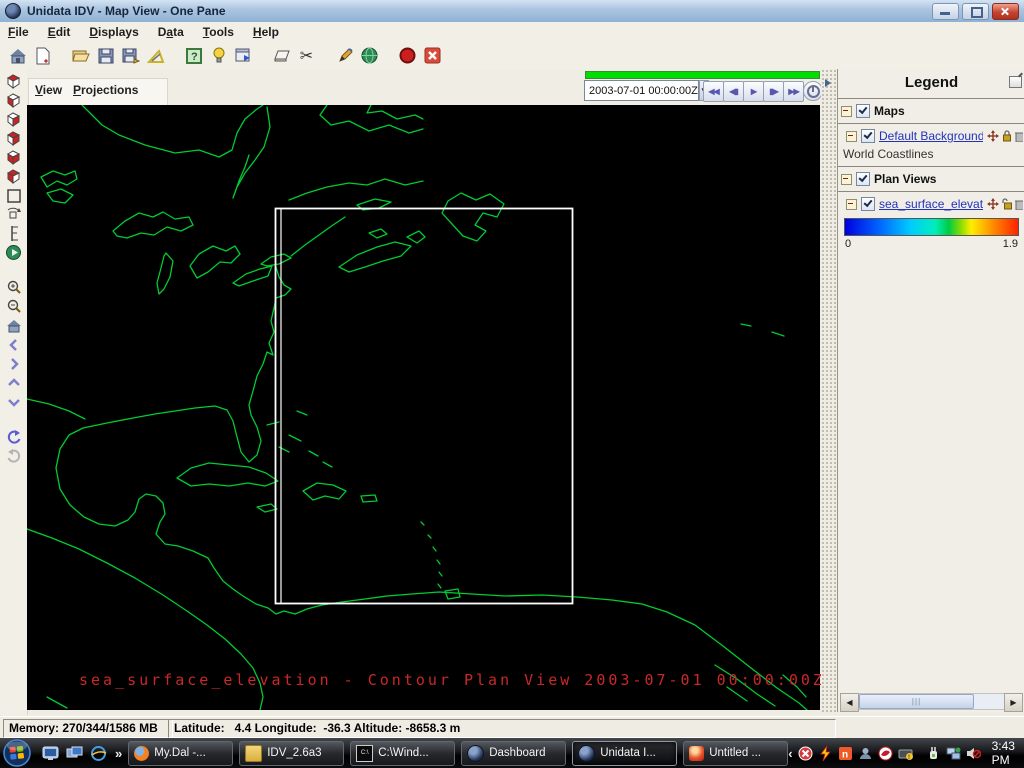 Image resolution: width=1024 pixels, height=768 pixels. What do you see at coordinates (155, 55) in the screenshot?
I see `drawing-control-icon` at bounding box center [155, 55].